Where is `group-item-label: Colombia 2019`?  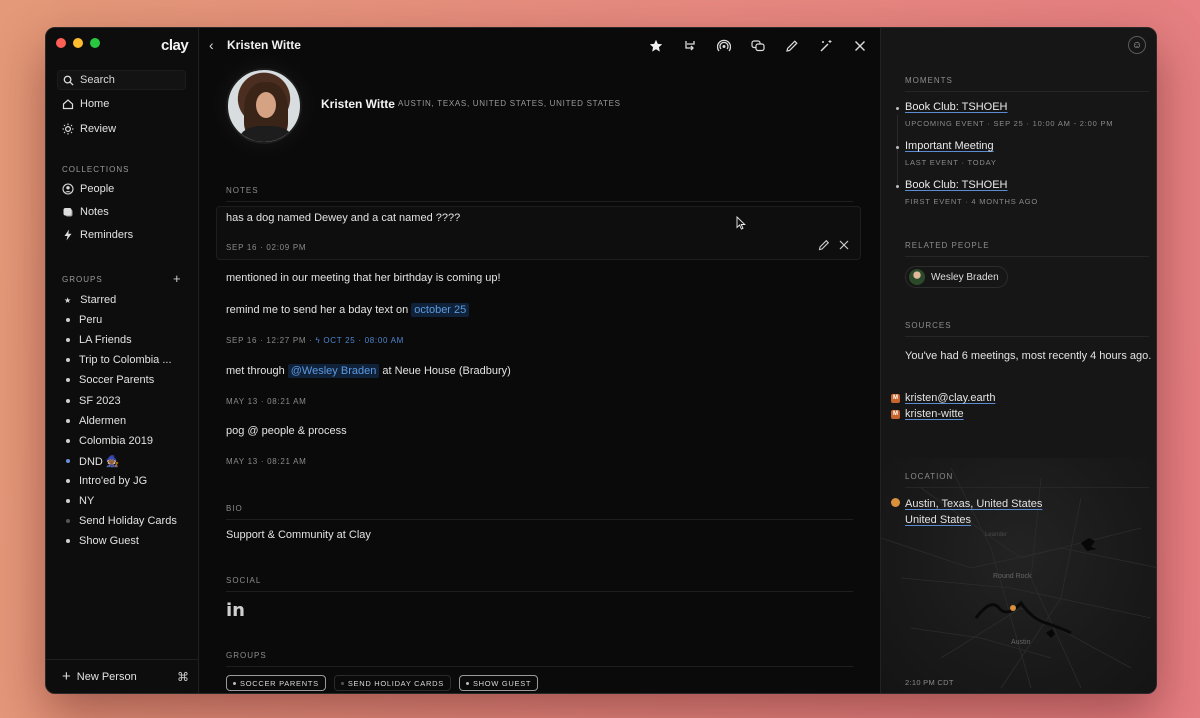 group-item-label: Colombia 2019 is located at coordinates (116, 440).